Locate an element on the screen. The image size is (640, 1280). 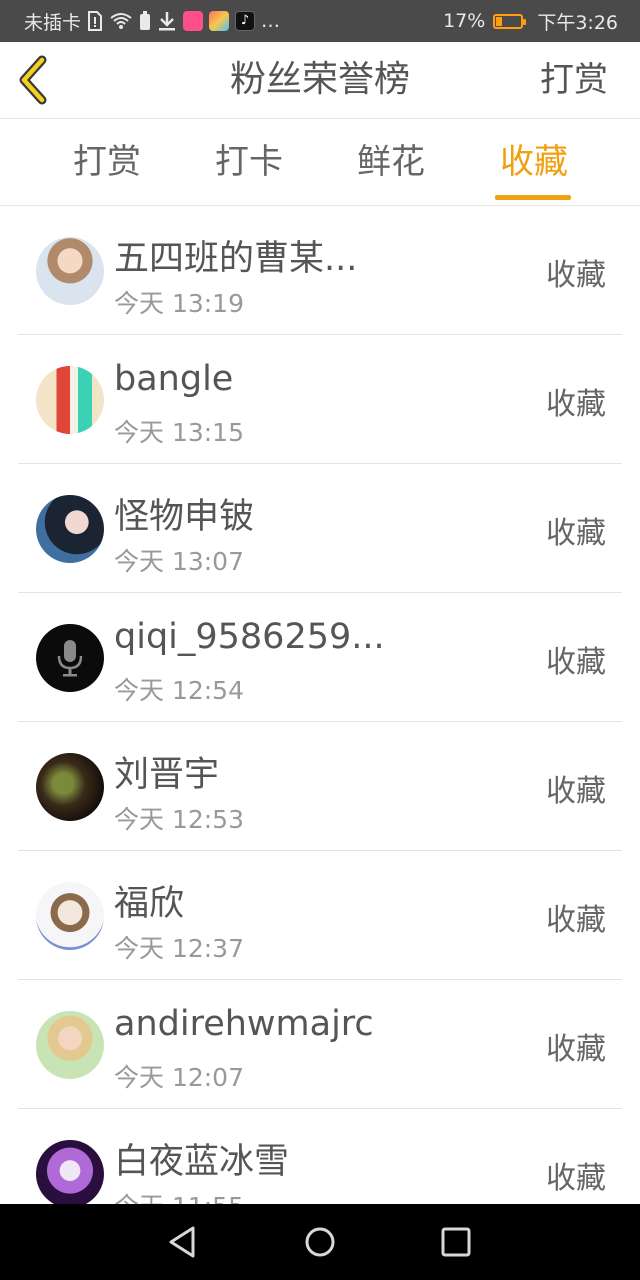
list-item: qiqi_9586259... 今天 12:54 收藏 is located at coordinates (320, 657).